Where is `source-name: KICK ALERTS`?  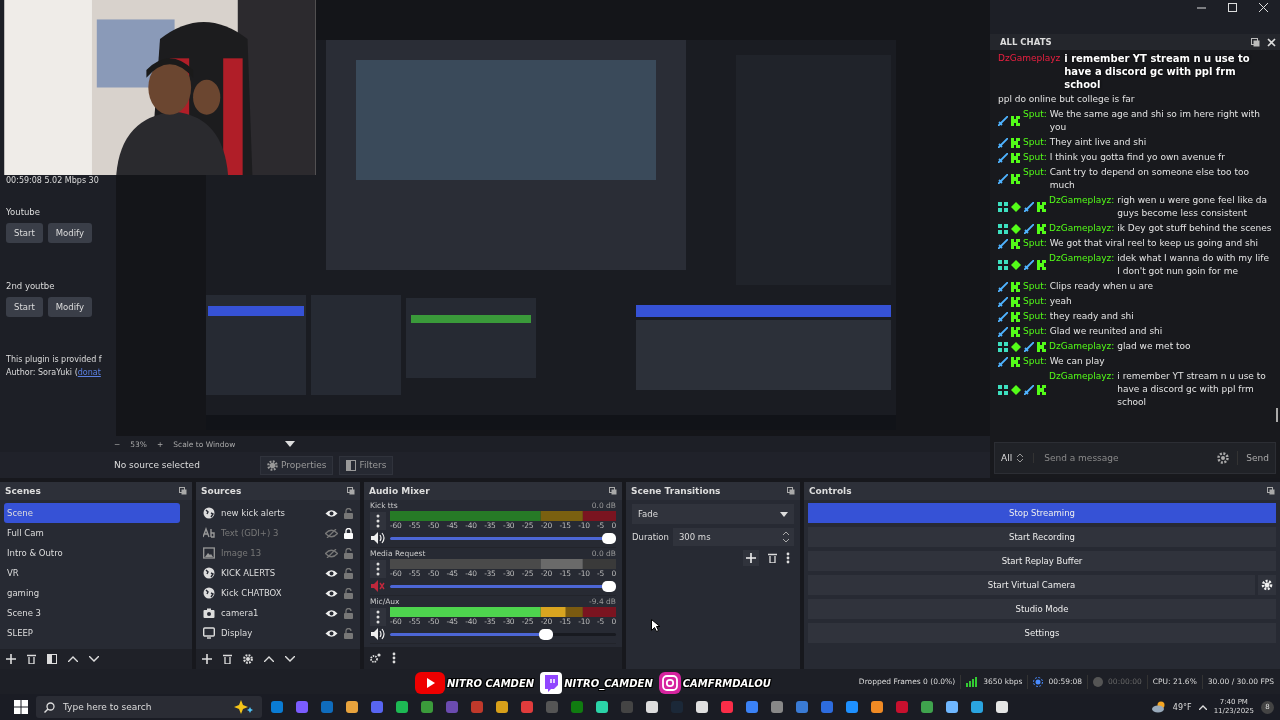 source-name: KICK ALERTS is located at coordinates (270, 573).